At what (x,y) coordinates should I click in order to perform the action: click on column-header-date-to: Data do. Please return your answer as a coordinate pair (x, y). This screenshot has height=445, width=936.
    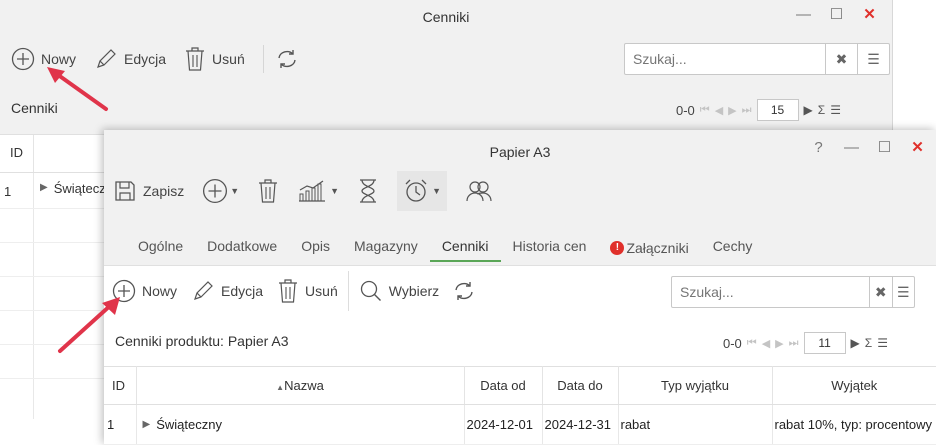
    Looking at the image, I should click on (580, 385).